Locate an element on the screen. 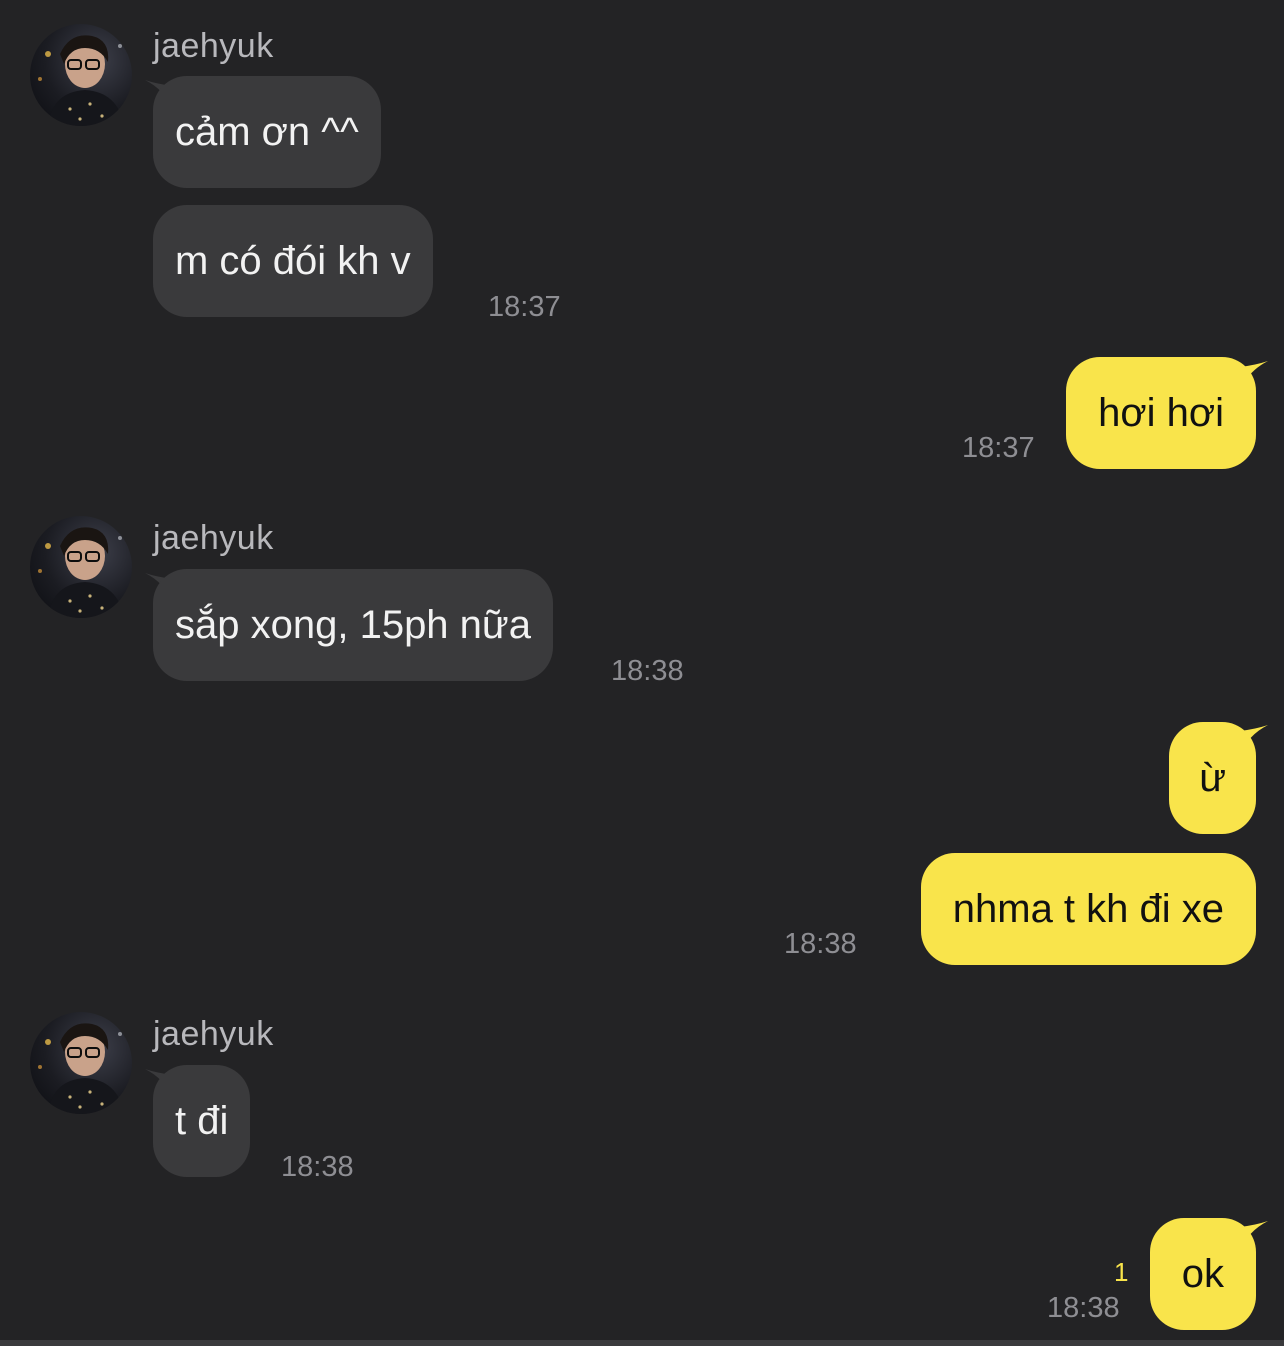 The image size is (1284, 1346). message-bubble-outgoing: hơi hơi is located at coordinates (1161, 413).